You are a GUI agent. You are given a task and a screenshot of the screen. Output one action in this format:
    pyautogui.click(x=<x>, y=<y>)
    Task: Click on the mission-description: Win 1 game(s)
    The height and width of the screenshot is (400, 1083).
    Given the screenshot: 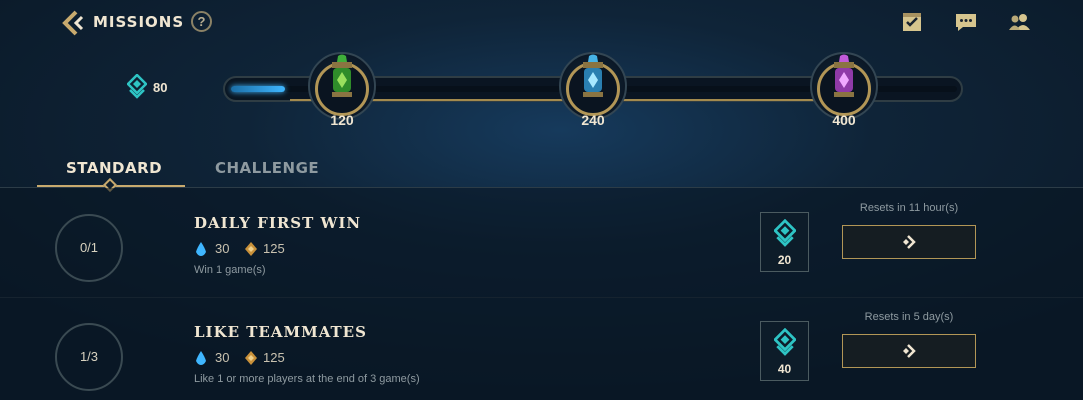 What is the action you would take?
    pyautogui.click(x=230, y=270)
    